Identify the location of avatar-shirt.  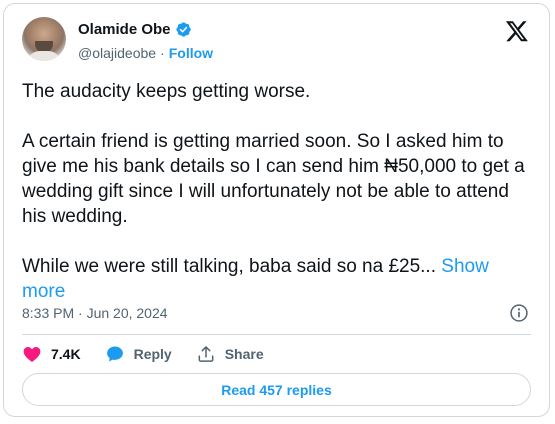
(44, 56).